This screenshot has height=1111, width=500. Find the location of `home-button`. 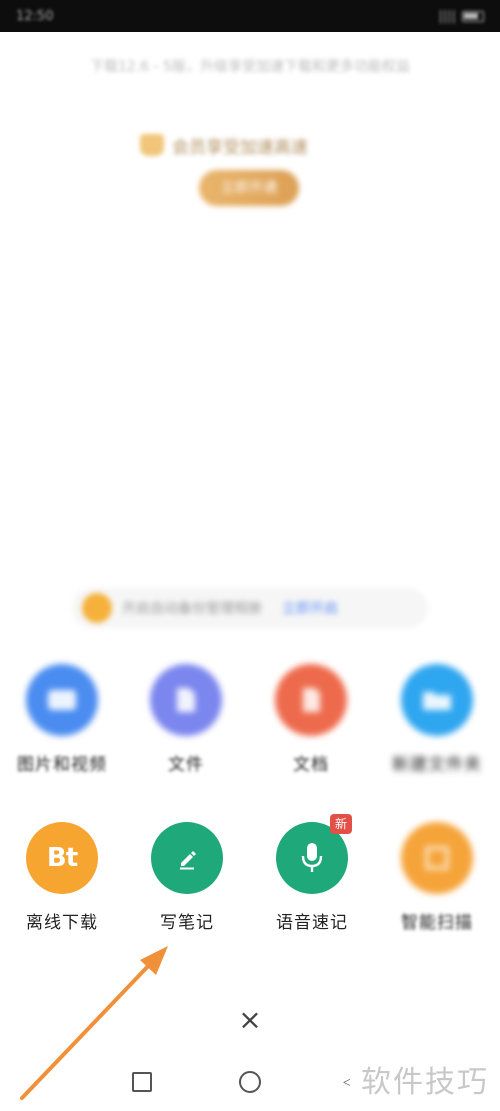

home-button is located at coordinates (250, 1082).